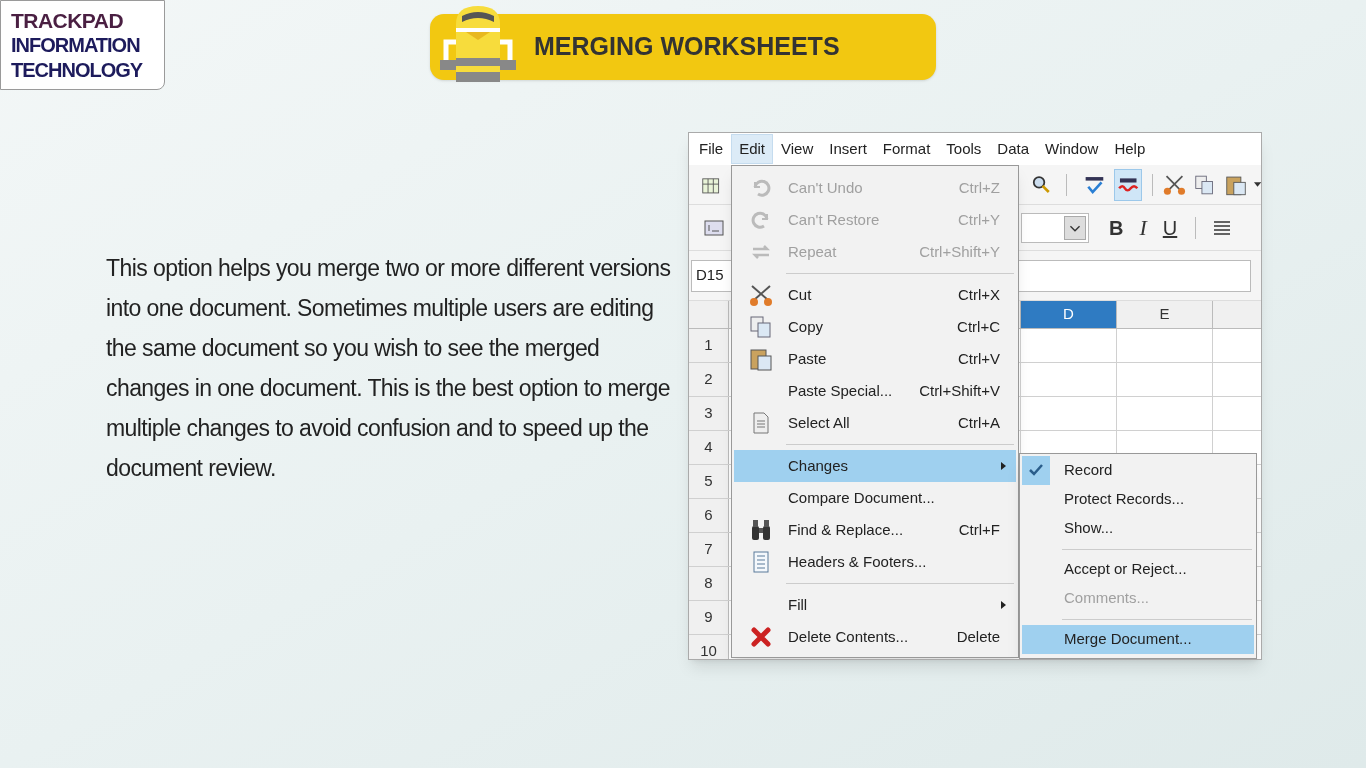 This screenshot has width=1366, height=768. I want to click on menu-label: Changes, so click(818, 465).